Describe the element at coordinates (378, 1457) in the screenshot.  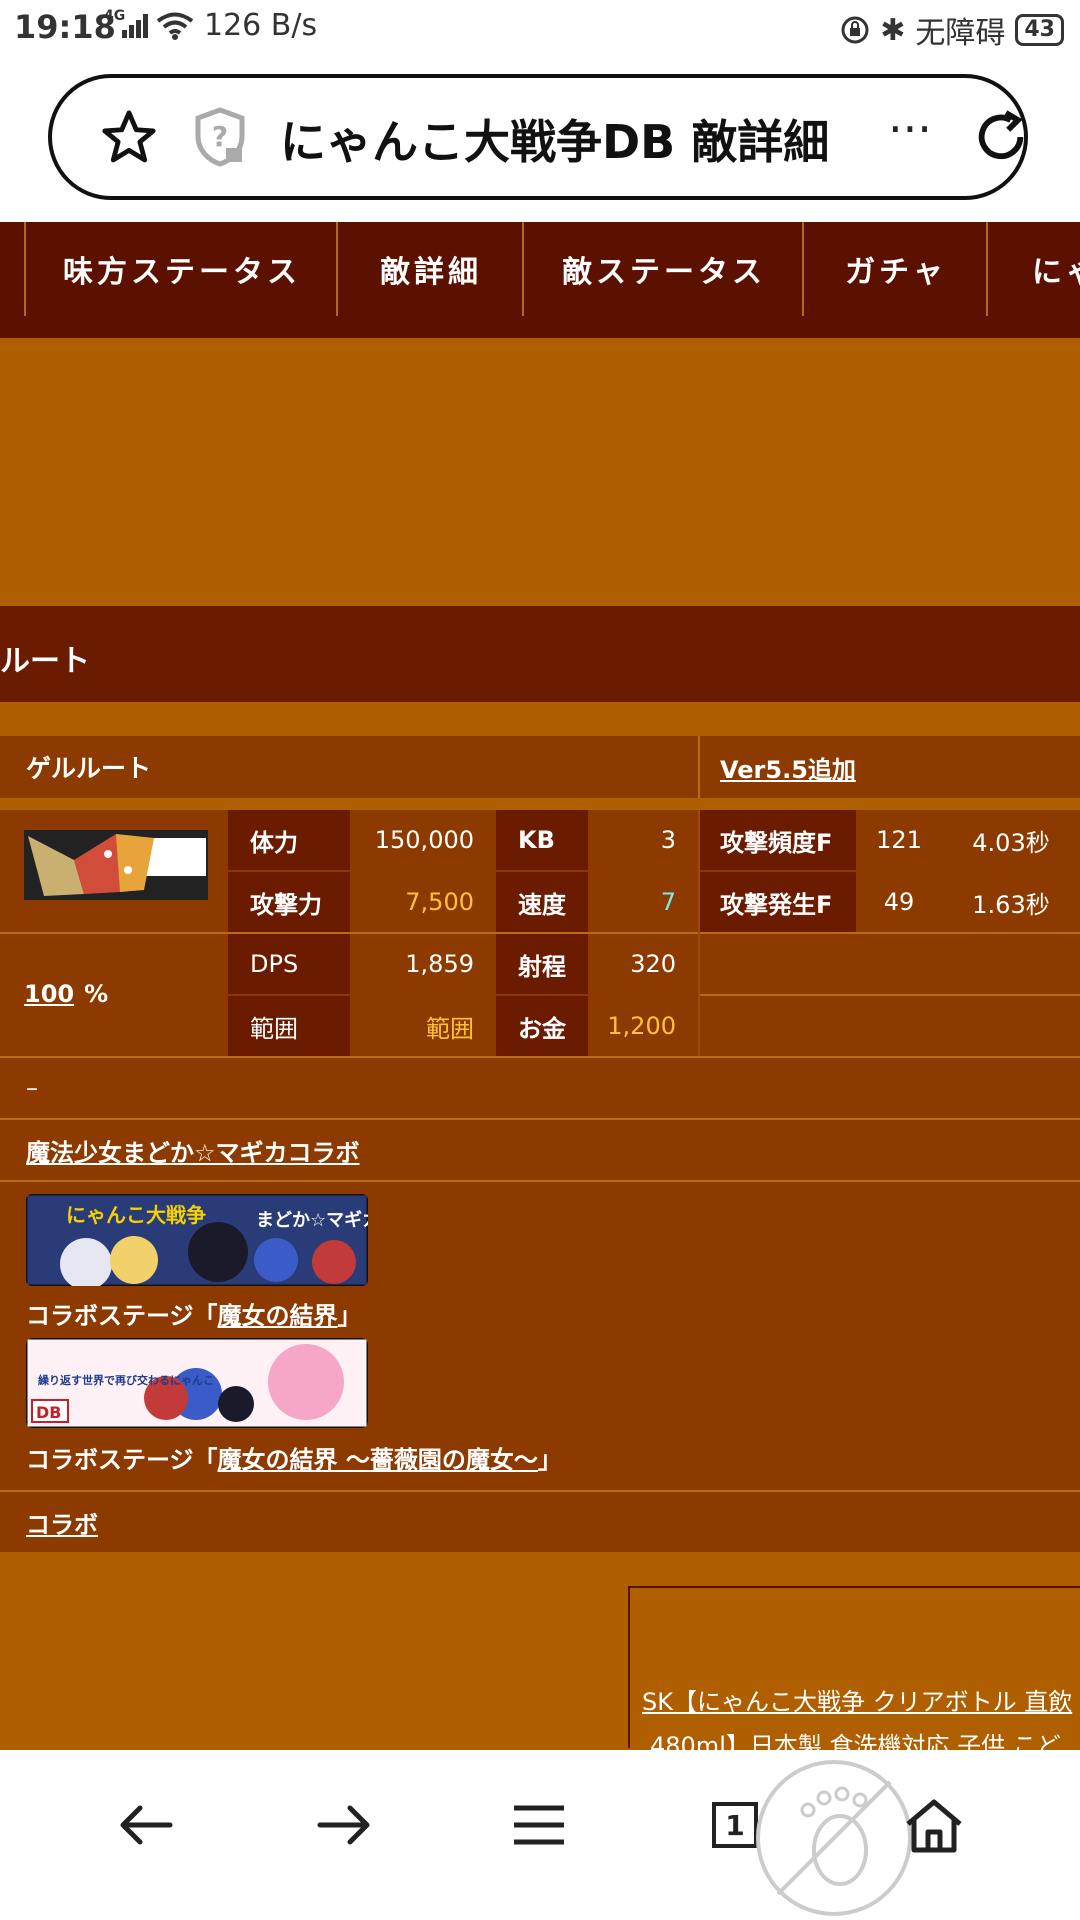
I see `stage-2-link: 魔女の結界 ～薔薇園の魔女～` at that location.